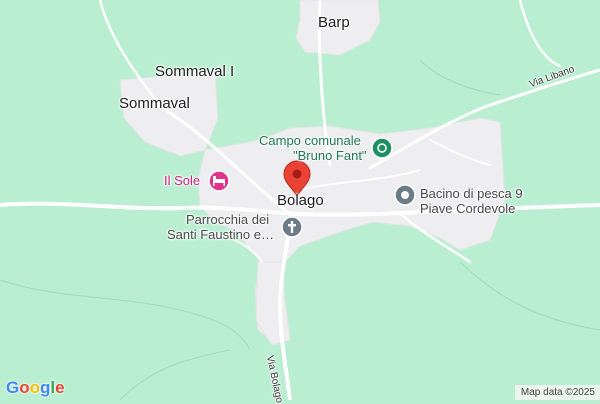  Describe the element at coordinates (300, 200) in the screenshot. I see `place-label-bolago: Bolago` at that location.